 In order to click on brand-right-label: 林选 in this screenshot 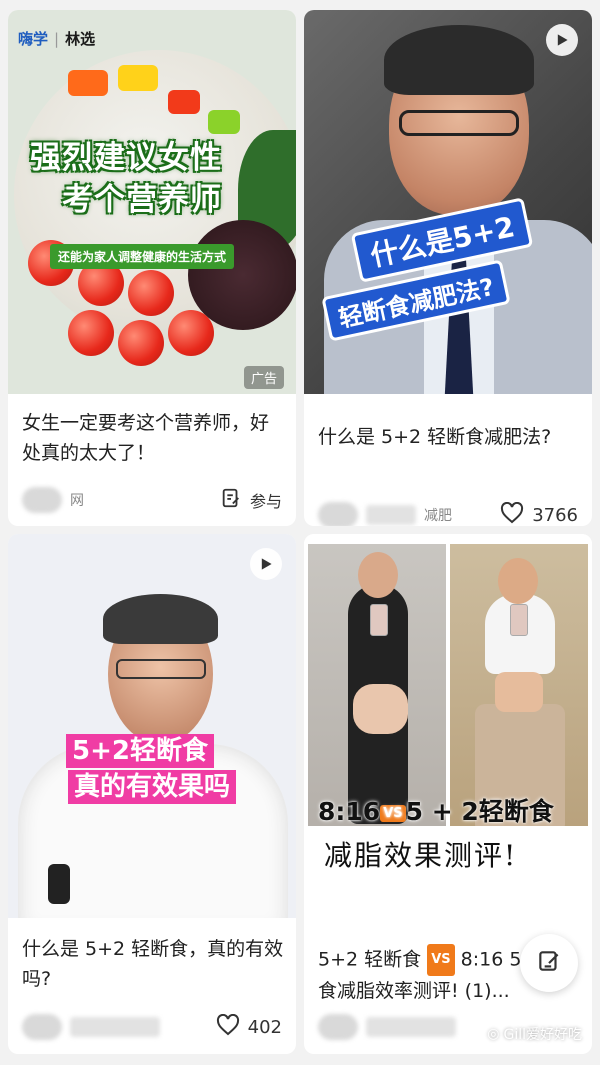, I will do `click(80, 39)`.